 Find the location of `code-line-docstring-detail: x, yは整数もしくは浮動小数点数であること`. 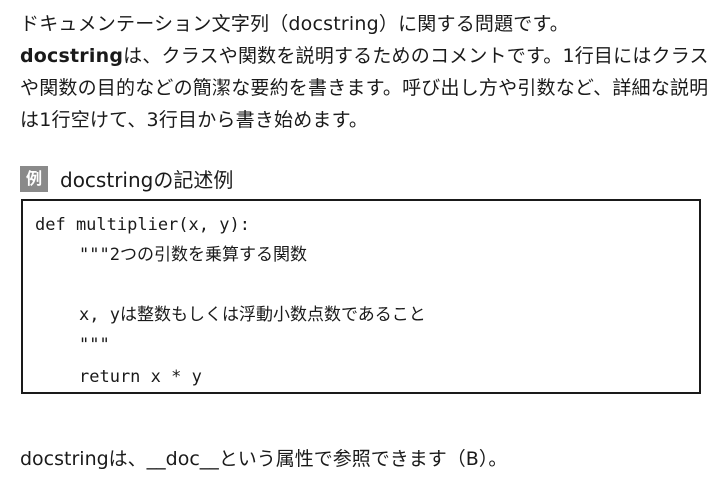

code-line-docstring-detail: x, yは整数もしくは浮動小数点数であること is located at coordinates (252, 315).